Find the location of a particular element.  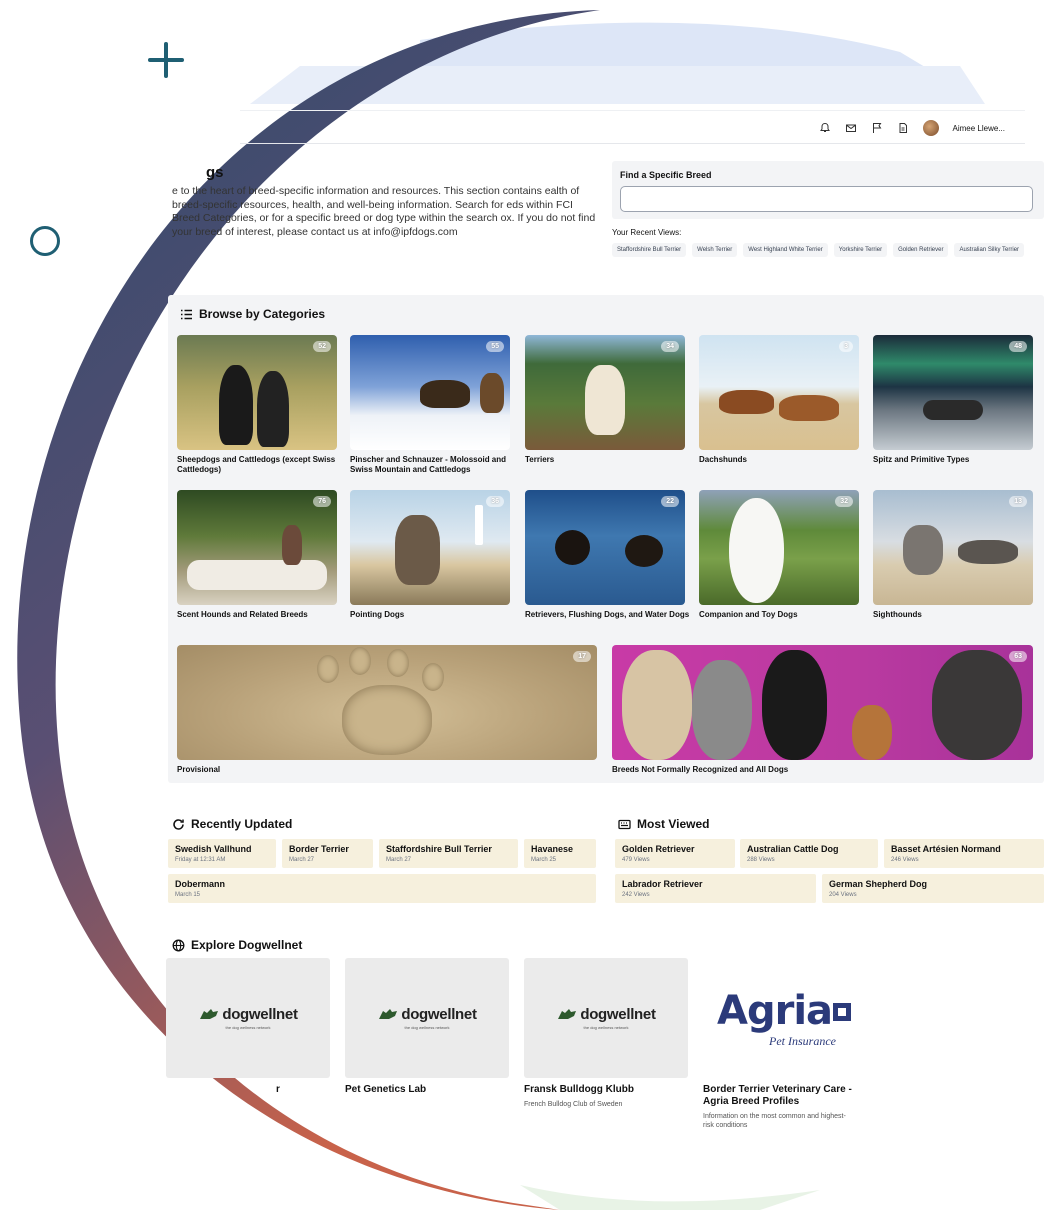

category-name: Pointing Dogs is located at coordinates (435, 615).